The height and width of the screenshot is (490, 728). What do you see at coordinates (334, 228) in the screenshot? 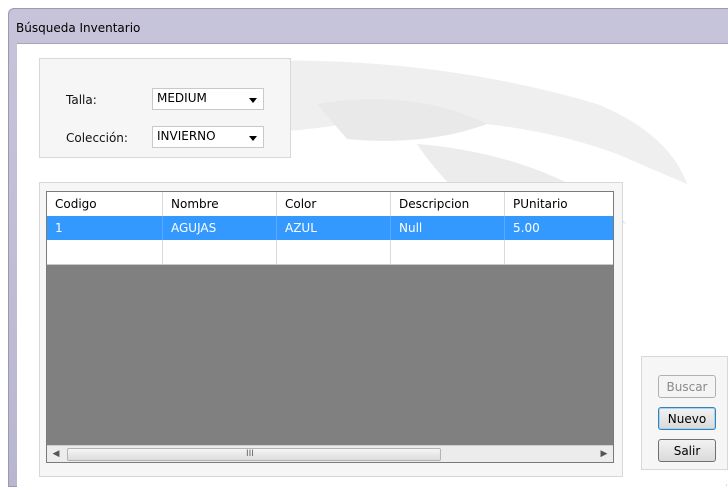
I see `cell-color: AZUL` at bounding box center [334, 228].